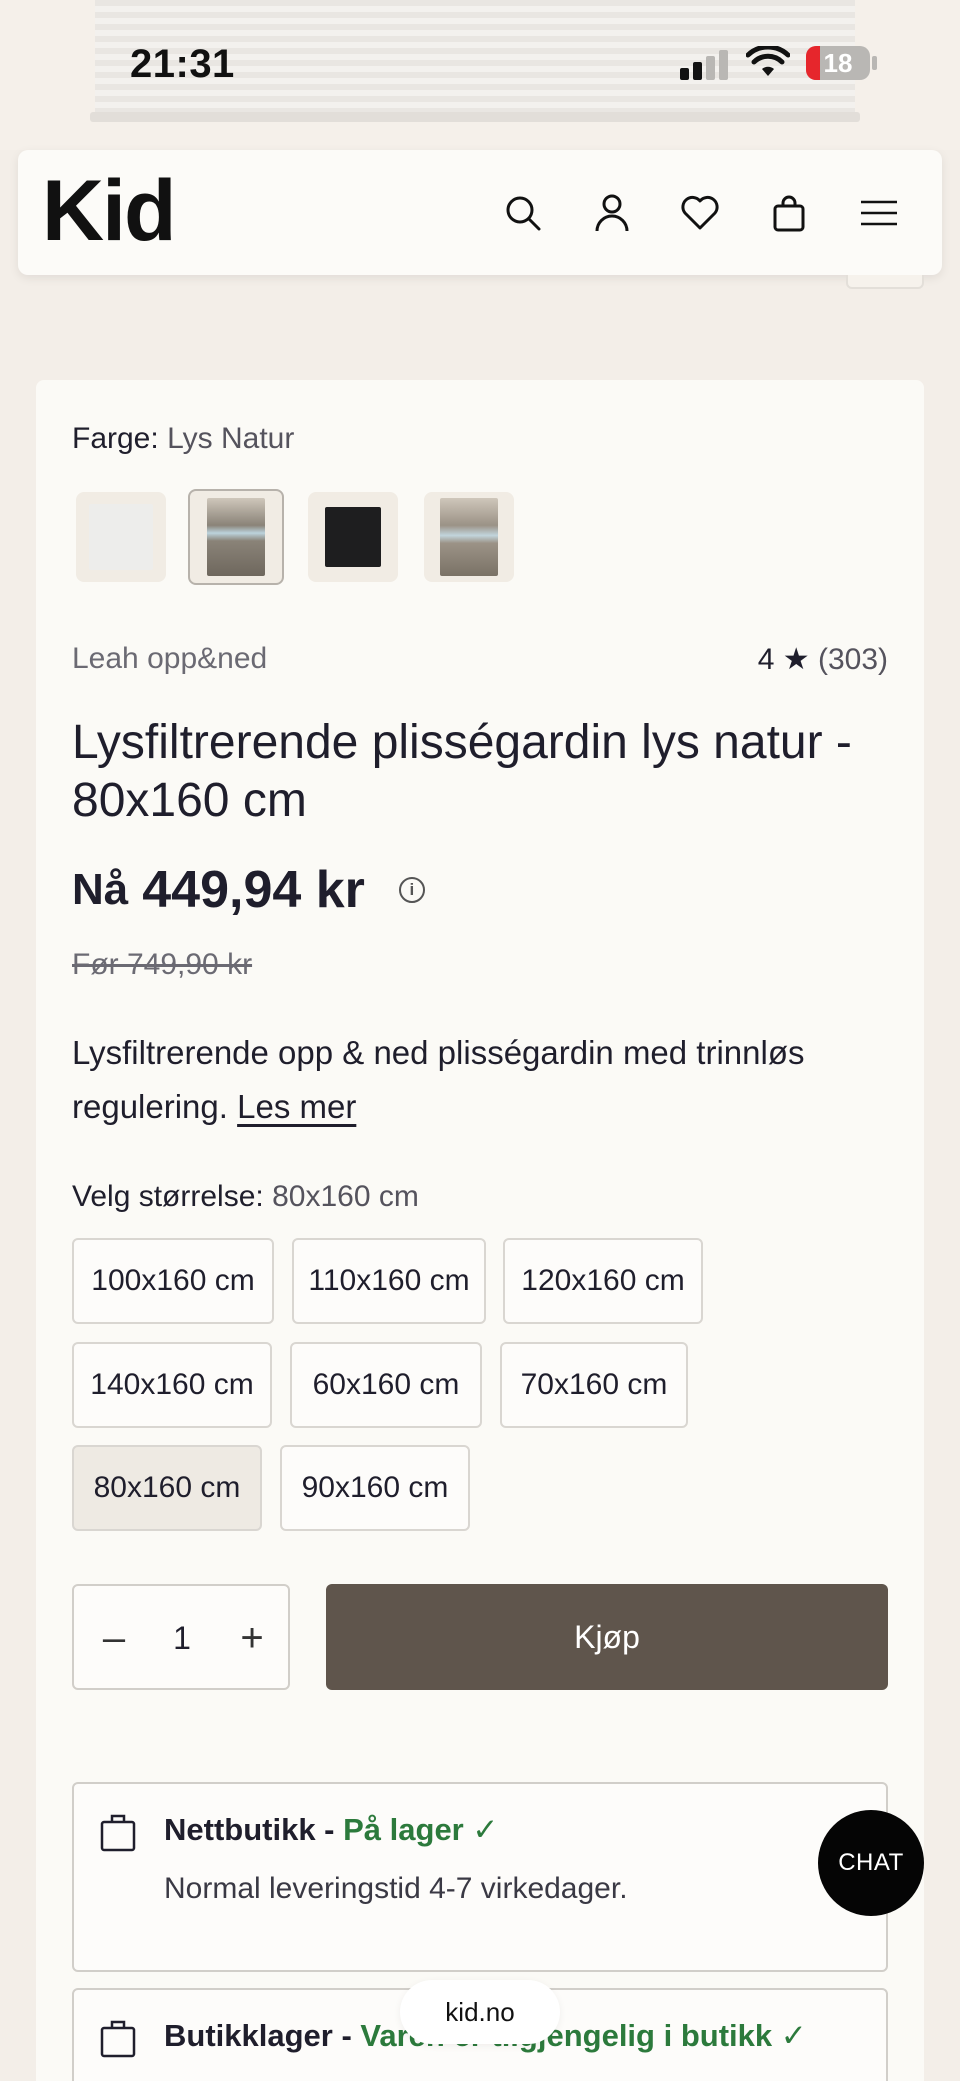  What do you see at coordinates (121, 537) in the screenshot?
I see `color-swatch-white` at bounding box center [121, 537].